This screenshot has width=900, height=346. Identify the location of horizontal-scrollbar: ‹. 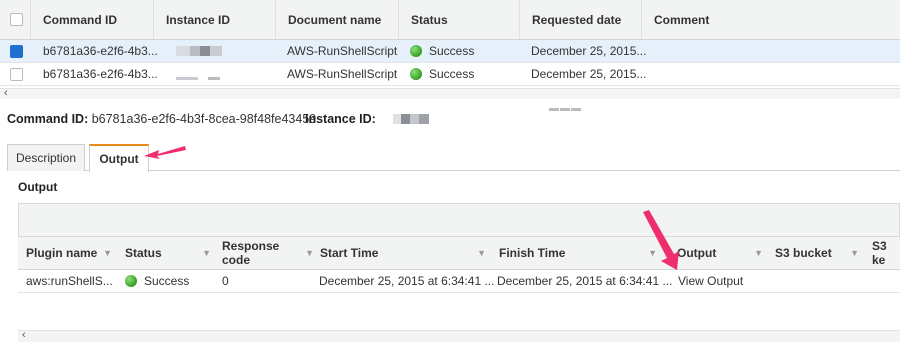
(450, 93).